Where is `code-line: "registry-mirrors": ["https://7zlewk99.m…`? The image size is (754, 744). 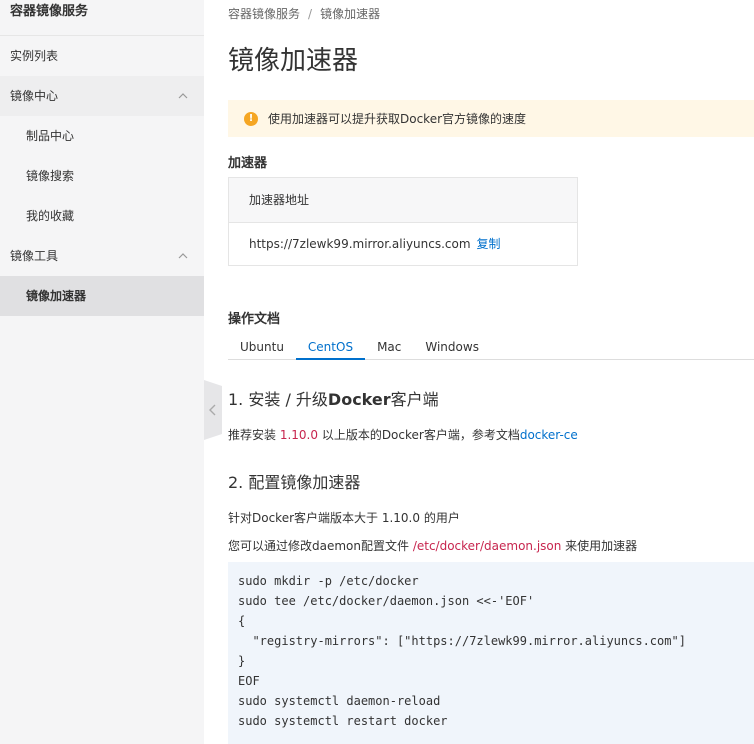
code-line: "registry-mirrors": ["https://7zlewk99.m… is located at coordinates (462, 641).